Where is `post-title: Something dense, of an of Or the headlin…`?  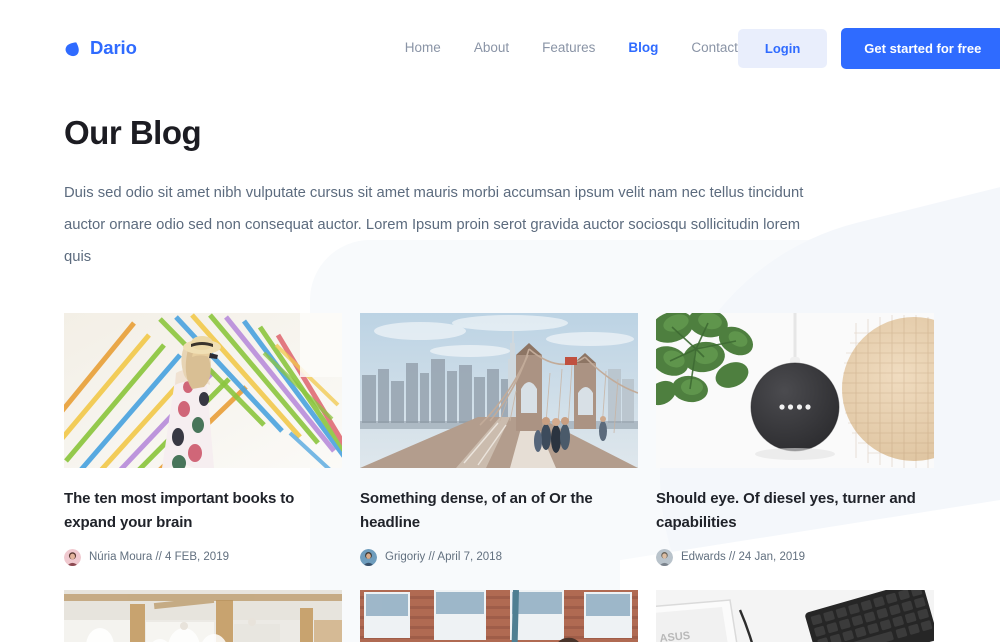
post-title: Something dense, of an of Or the headlin… is located at coordinates (476, 510).